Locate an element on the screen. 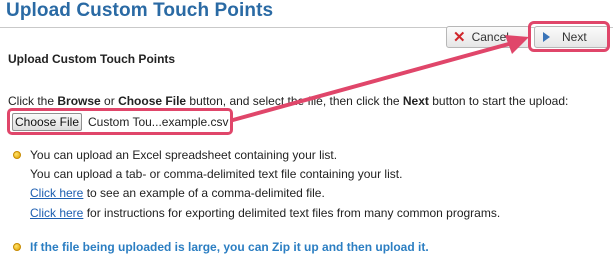 The image size is (613, 262). instruction-text: button to start the upload: is located at coordinates (498, 101).